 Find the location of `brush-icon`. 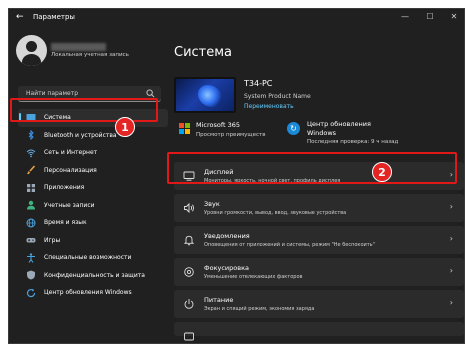

brush-icon is located at coordinates (31, 170).